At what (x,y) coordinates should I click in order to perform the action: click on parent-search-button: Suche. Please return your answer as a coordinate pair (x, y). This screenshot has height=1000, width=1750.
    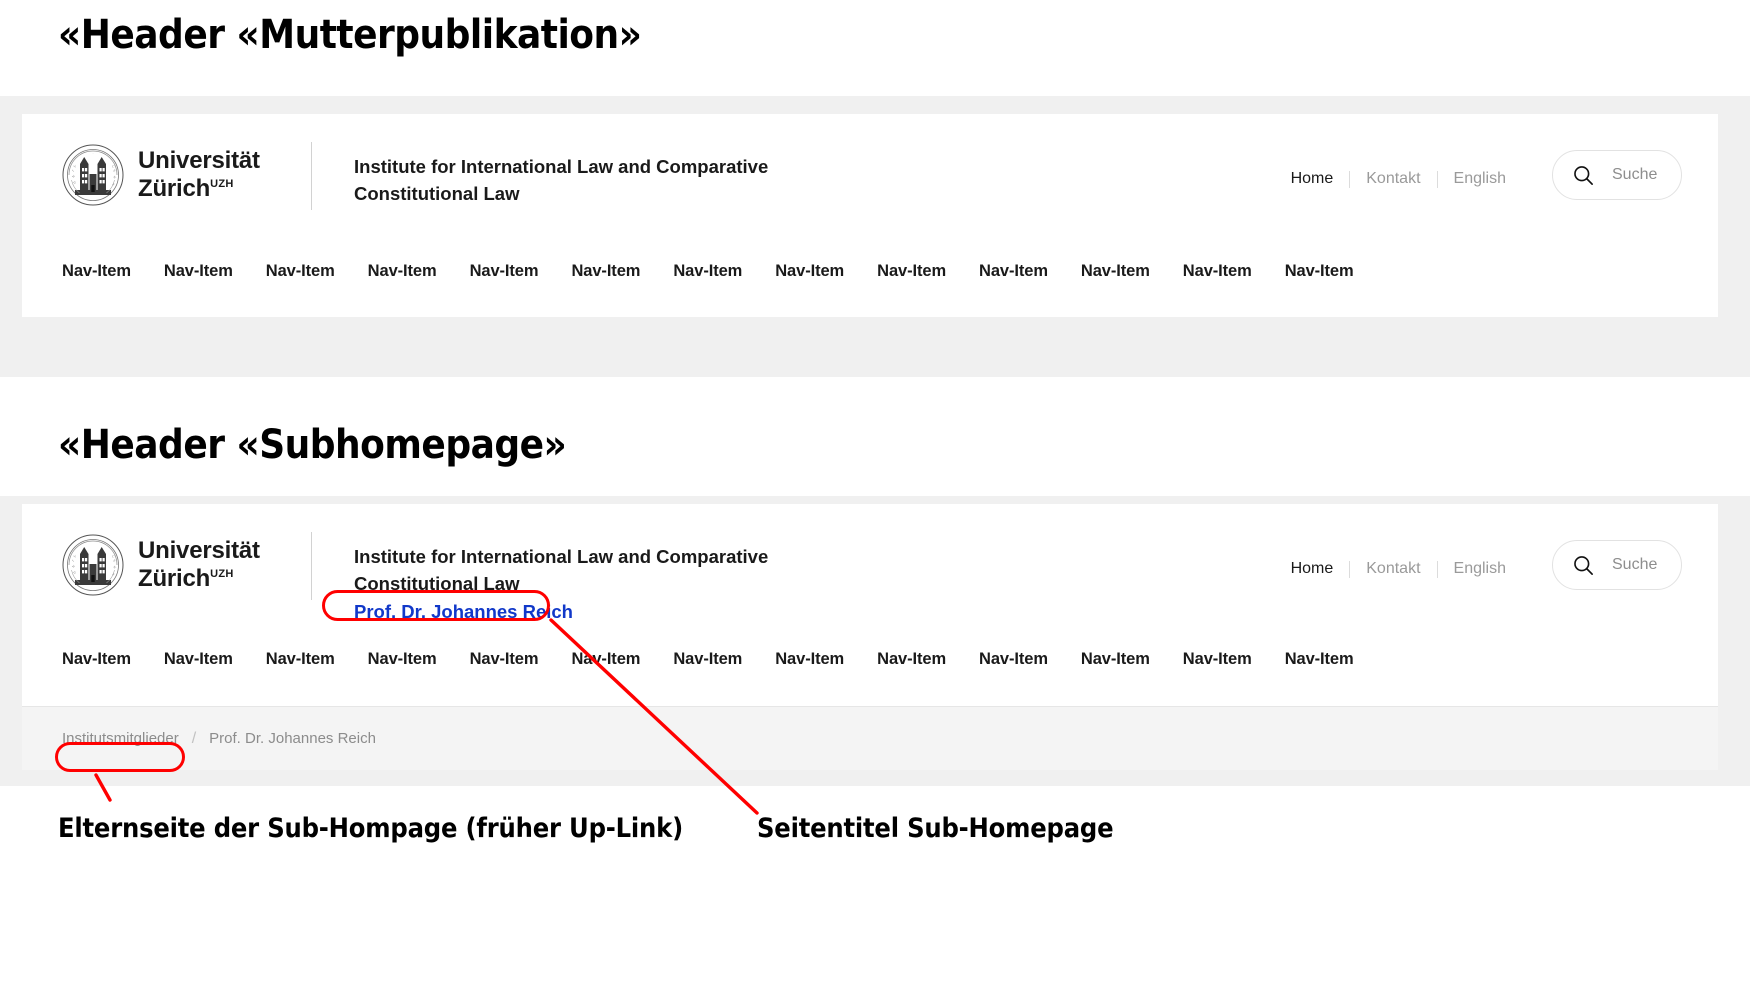
    Looking at the image, I should click on (1617, 175).